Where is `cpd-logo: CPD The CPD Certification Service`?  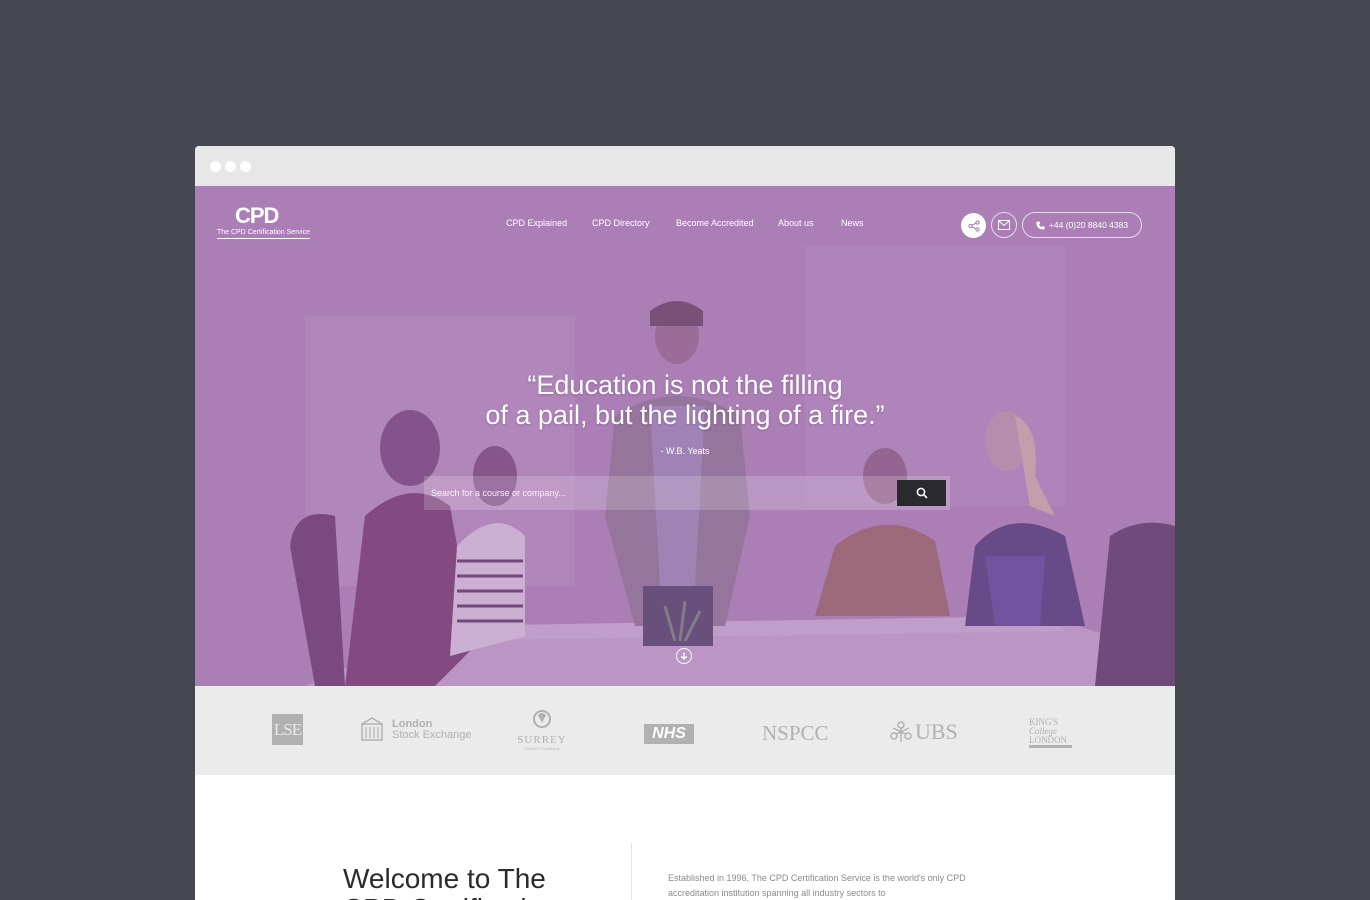
cpd-logo: CPD The CPD Certification Service is located at coordinates (263, 221).